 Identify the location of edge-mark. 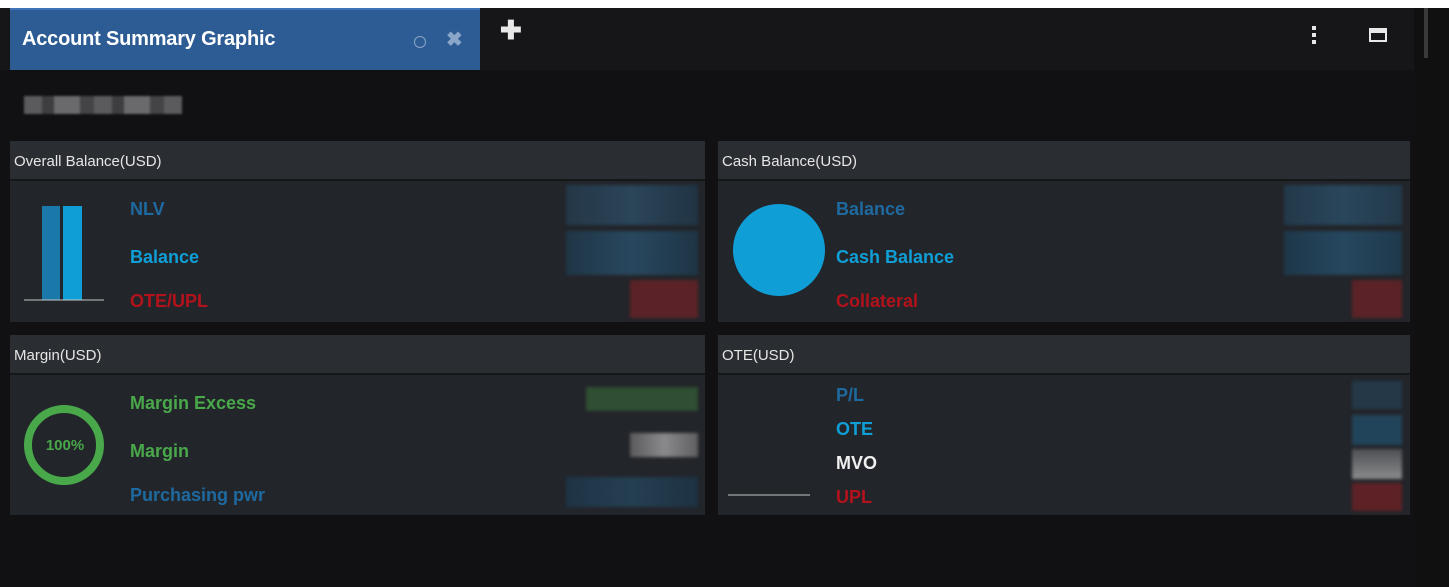
(1426, 33).